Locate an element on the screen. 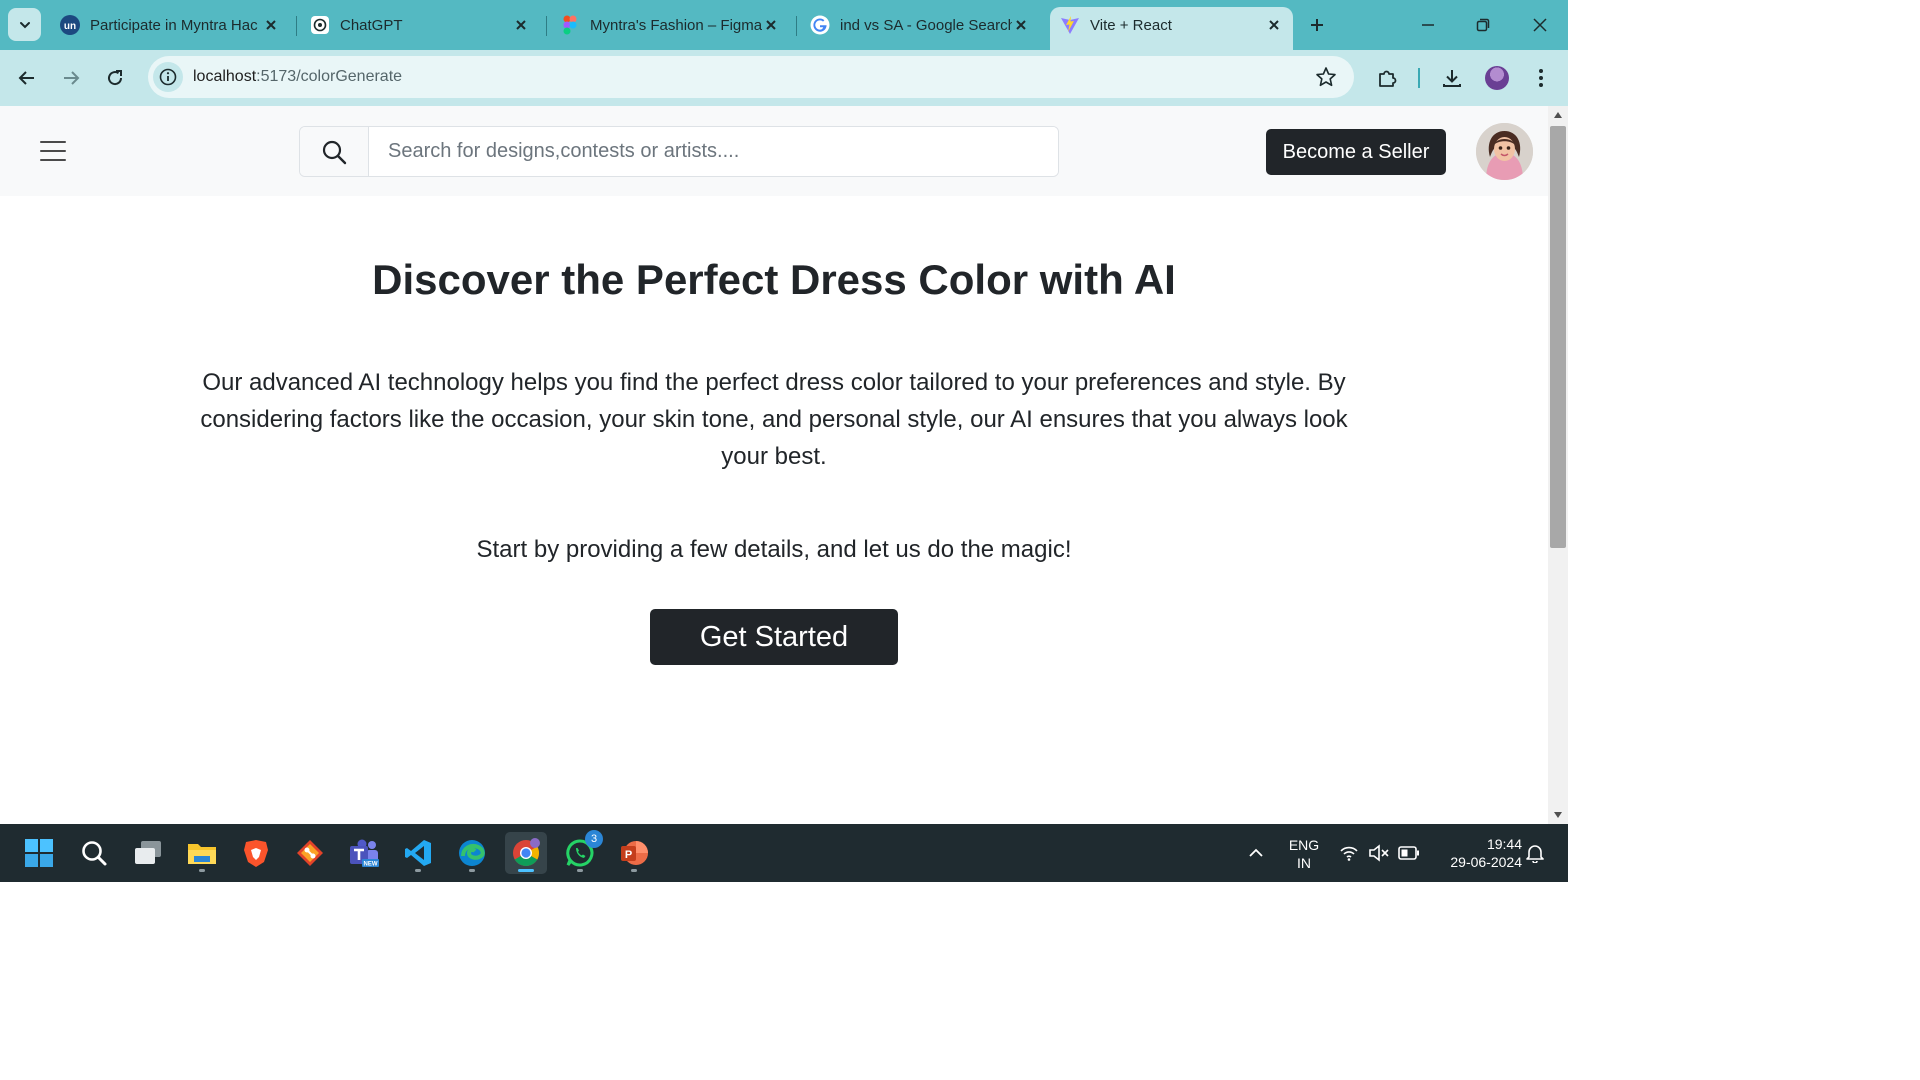 The image size is (1920, 1080). tab-title: ind vs SA - Google Search is located at coordinates (926, 25).